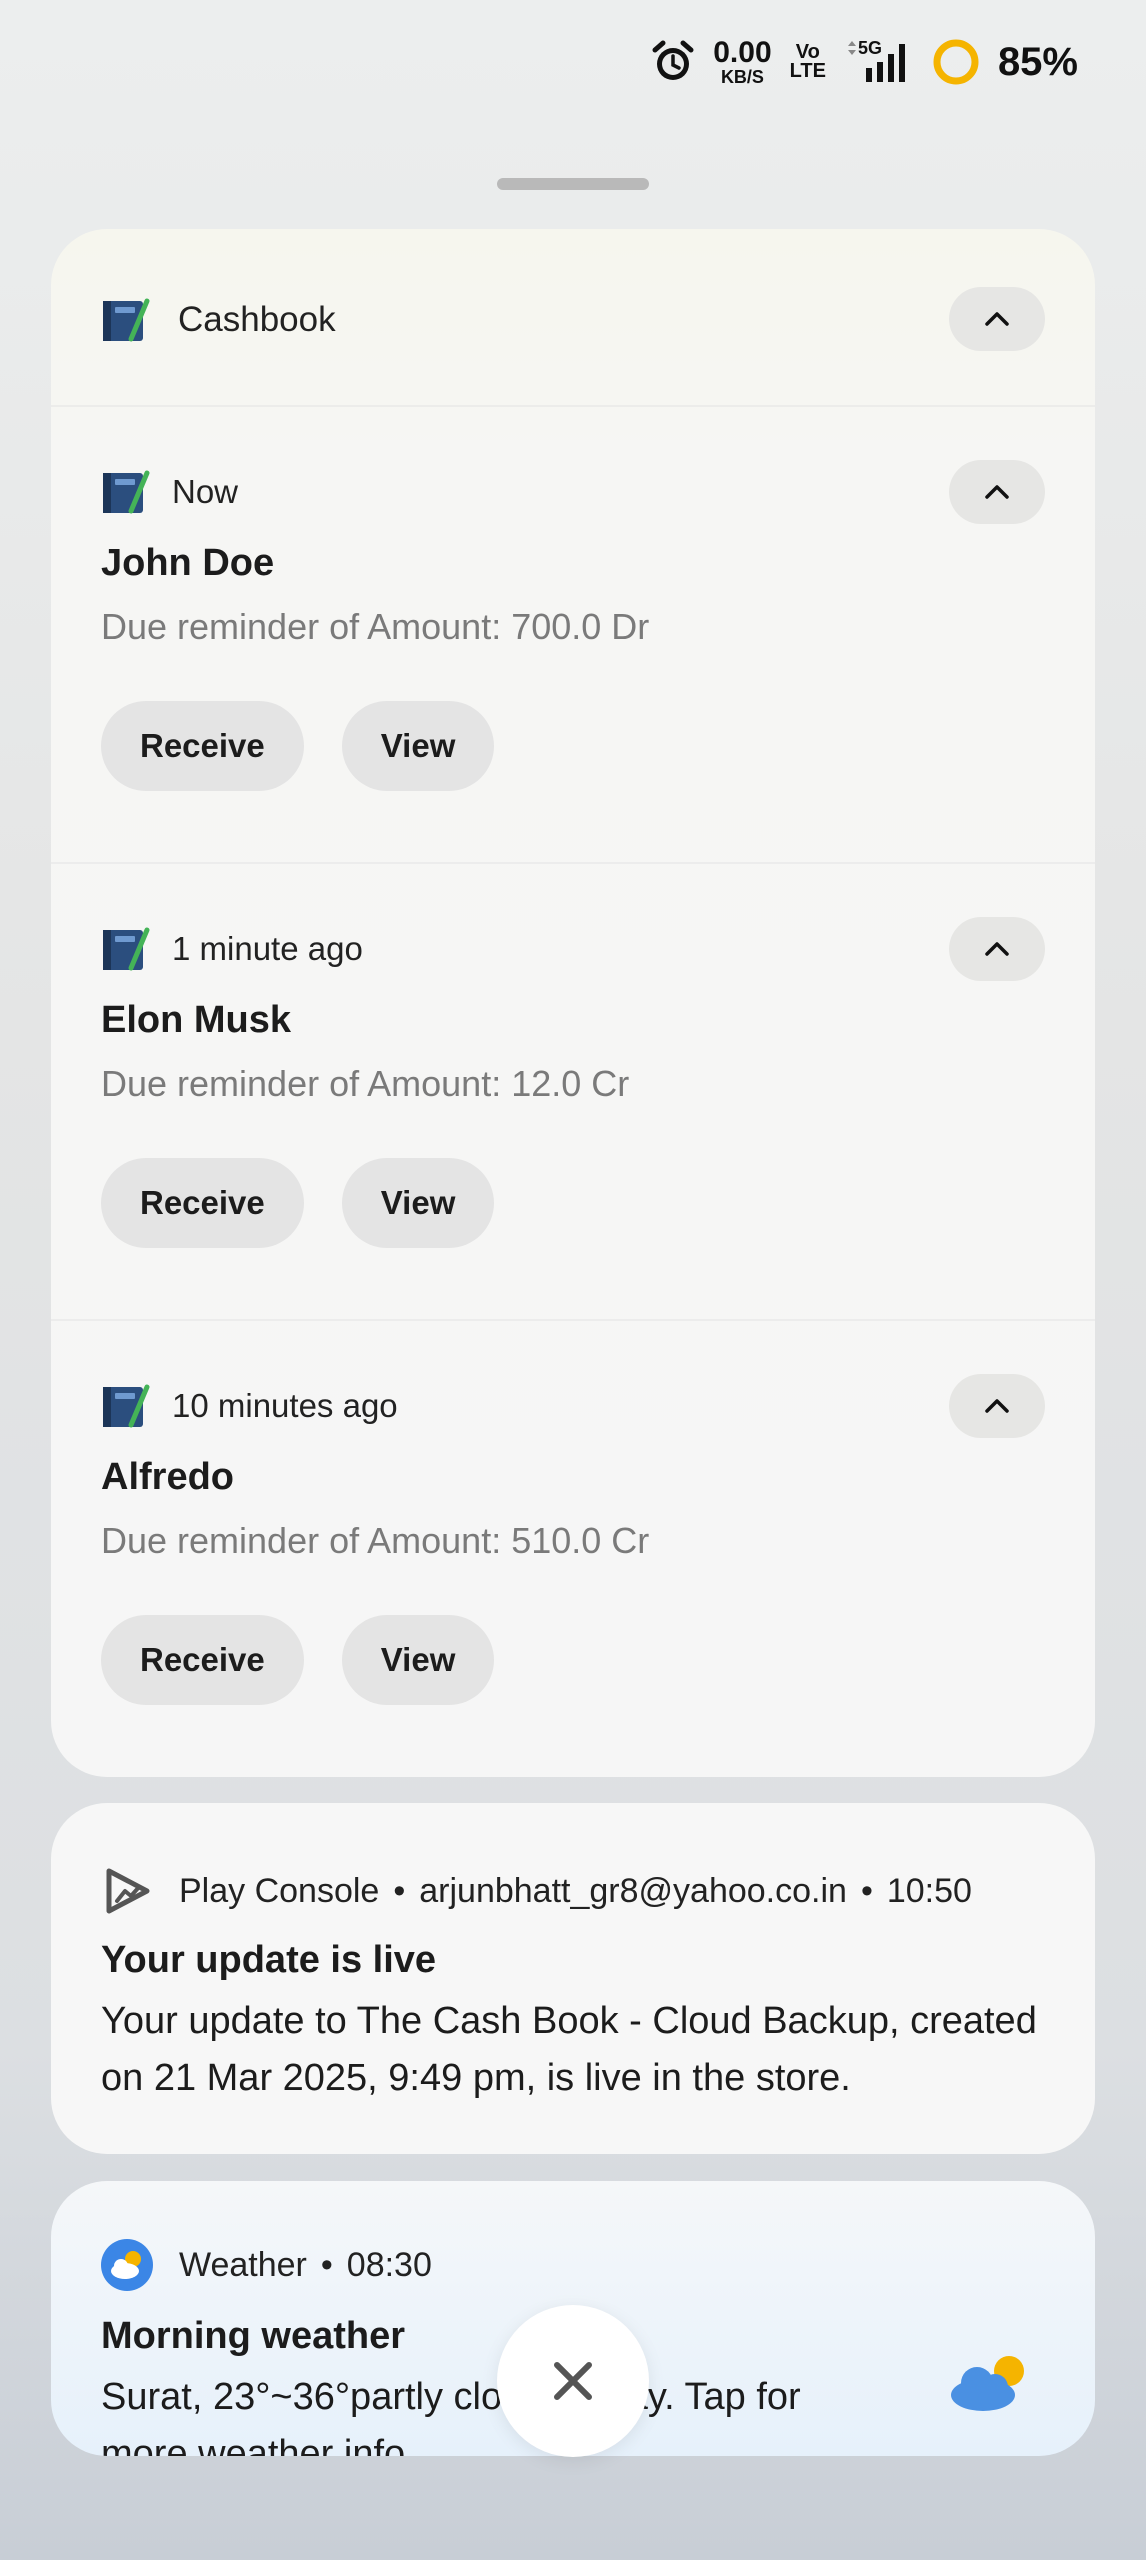 The width and height of the screenshot is (1146, 2560). I want to click on status-bar: 0.00 KB/S Vo LTE 5G 85%, so click(864, 62).